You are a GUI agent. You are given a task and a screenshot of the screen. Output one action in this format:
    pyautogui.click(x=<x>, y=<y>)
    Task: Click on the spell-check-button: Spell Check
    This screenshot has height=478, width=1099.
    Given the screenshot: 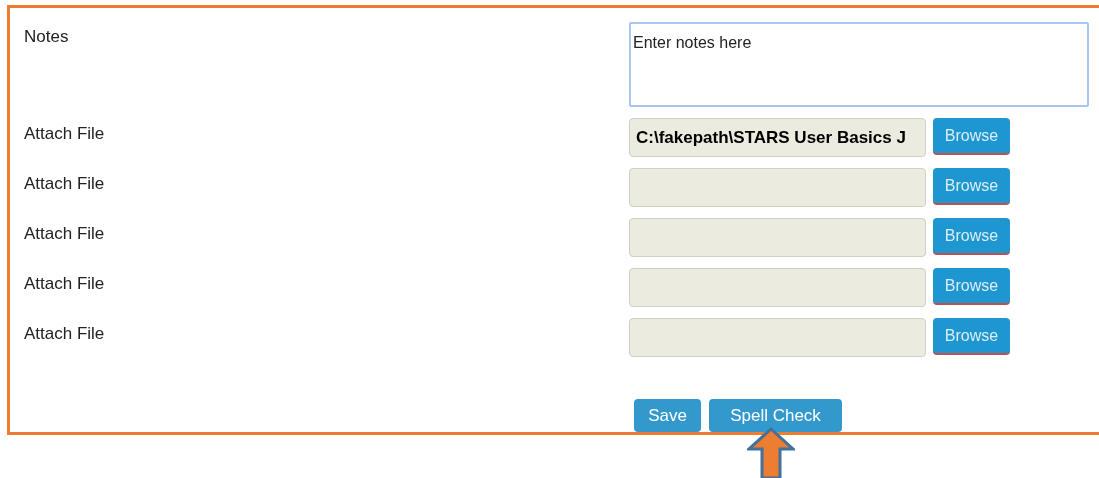 What is the action you would take?
    pyautogui.click(x=775, y=415)
    